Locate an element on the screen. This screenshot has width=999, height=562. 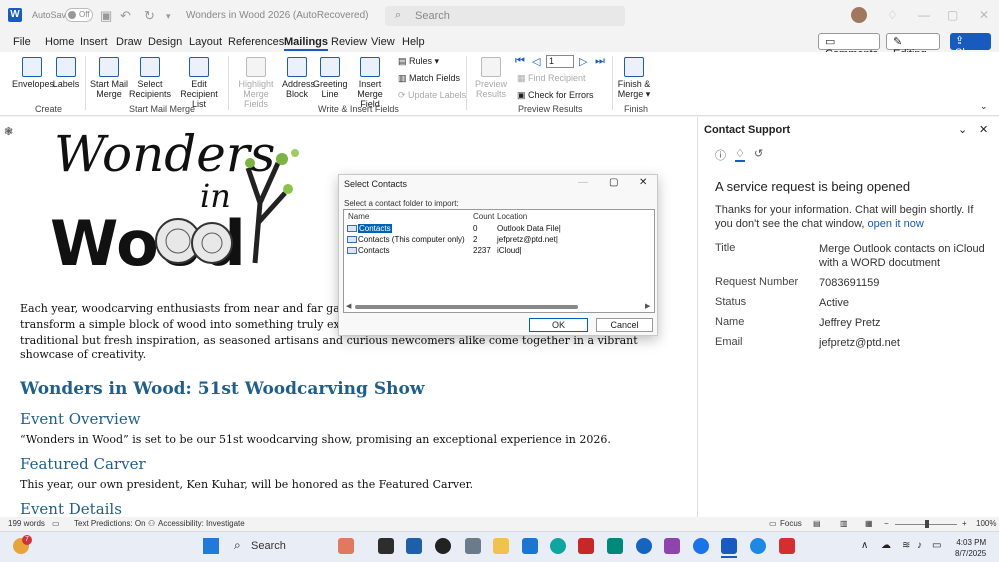
word-count: 199 words is located at coordinates (26, 523).